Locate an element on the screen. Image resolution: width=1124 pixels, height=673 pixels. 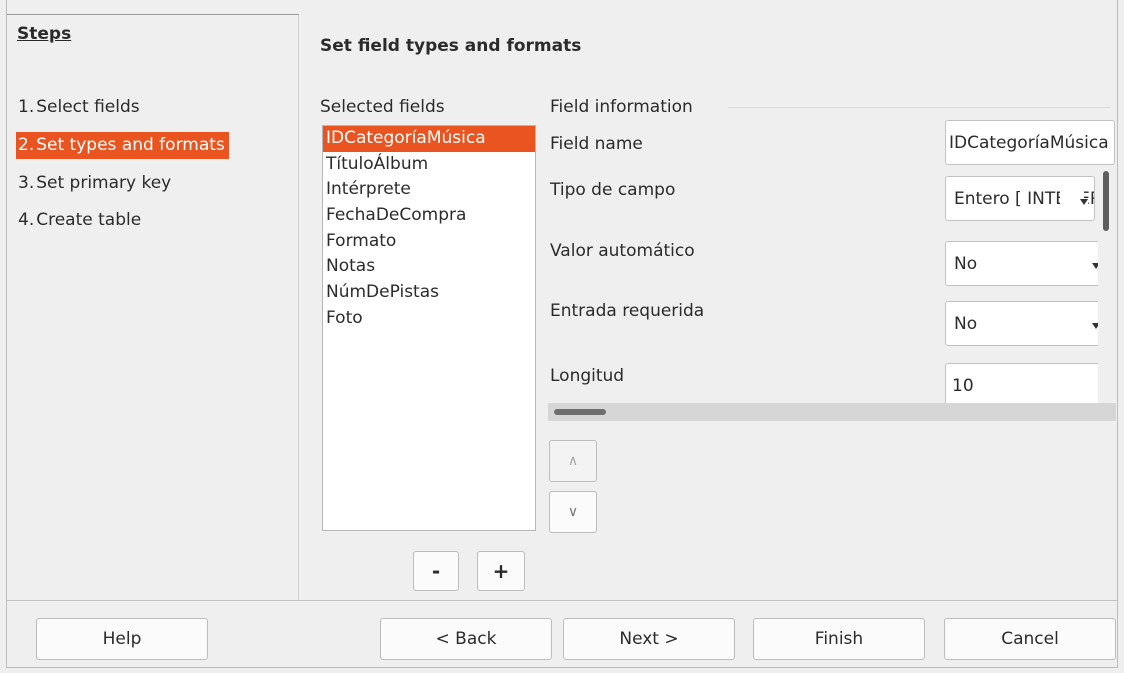
step-label: Set types and formats is located at coordinates (130, 145).